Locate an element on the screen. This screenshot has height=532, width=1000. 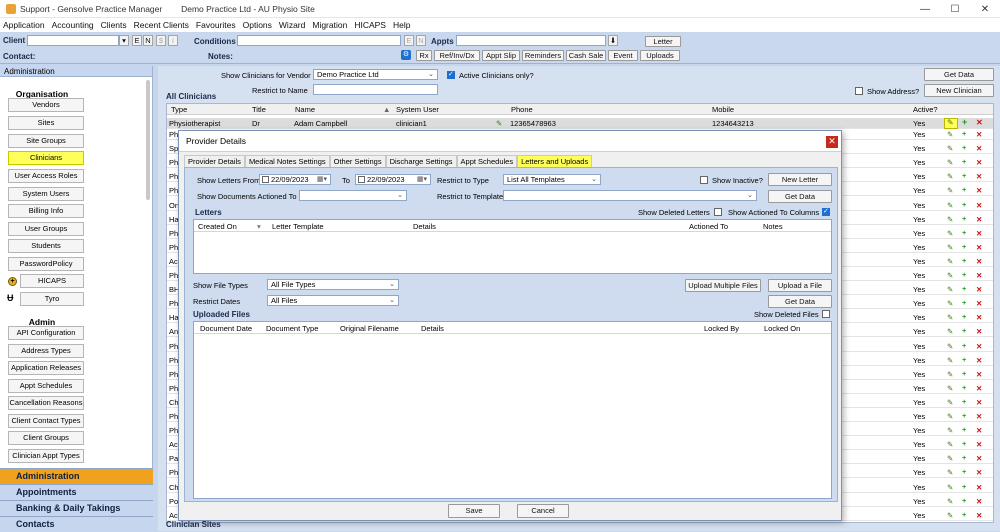
restrict-template-select: ⌄ is located at coordinates (630, 195).